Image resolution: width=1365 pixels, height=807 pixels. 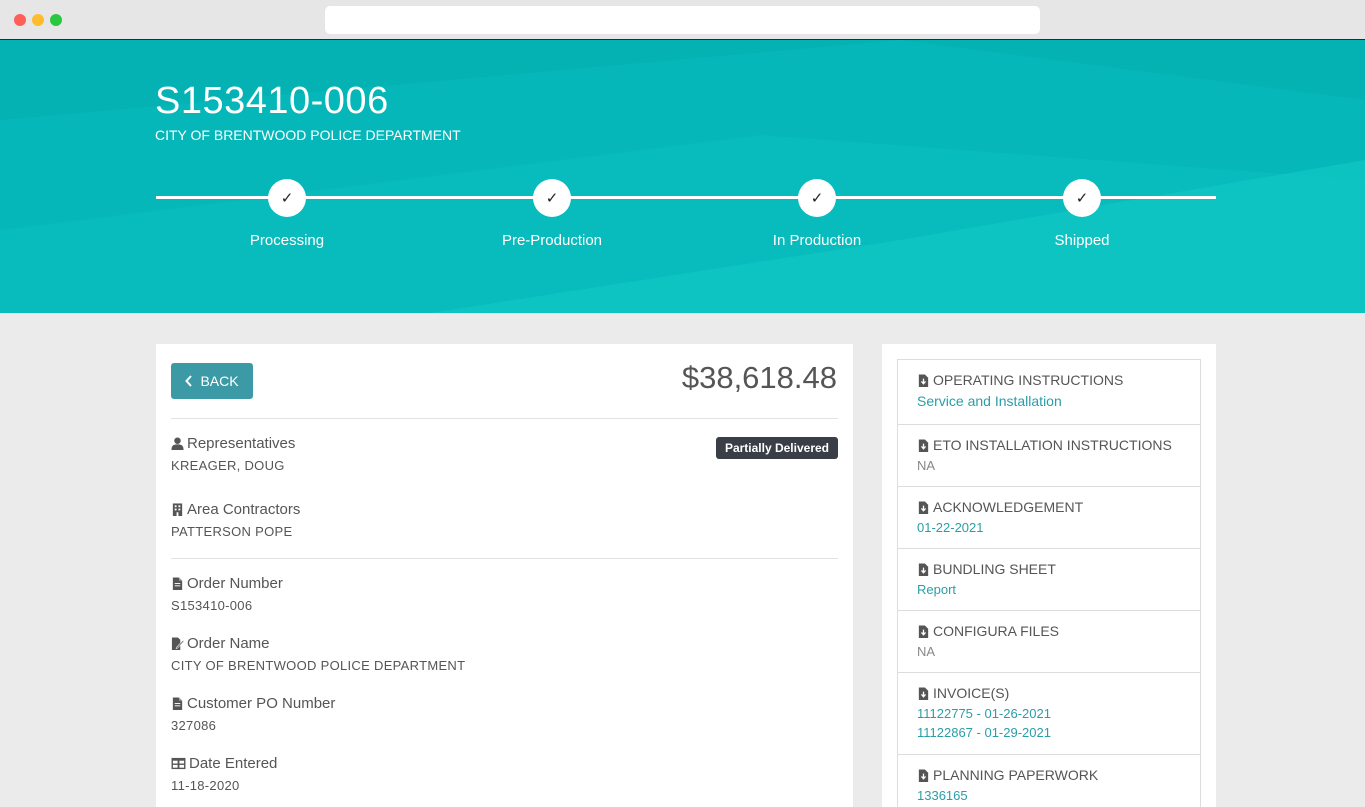 What do you see at coordinates (219, 381) in the screenshot?
I see `back-button-label: BACK` at bounding box center [219, 381].